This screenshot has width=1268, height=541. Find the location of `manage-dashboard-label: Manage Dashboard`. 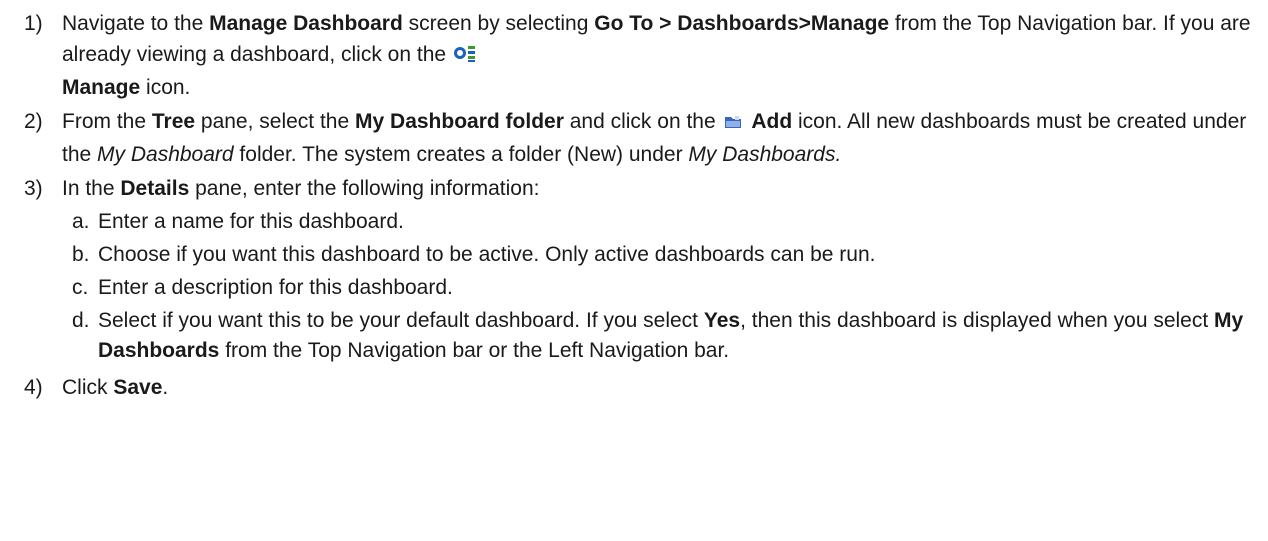

manage-dashboard-label: Manage Dashboard is located at coordinates (306, 23).